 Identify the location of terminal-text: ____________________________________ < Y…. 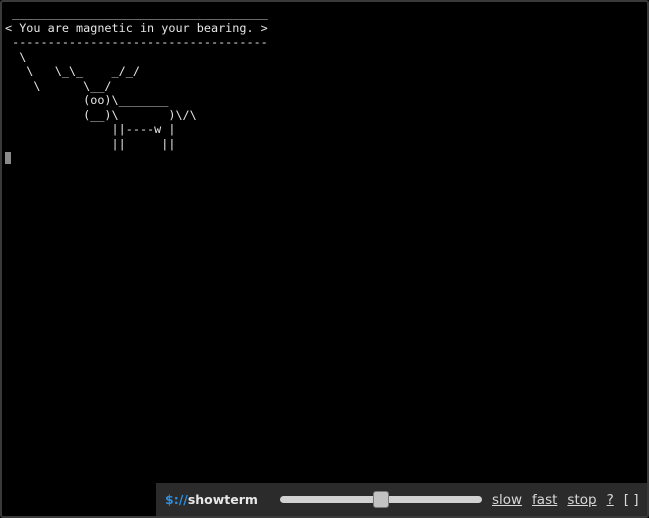
(136, 78).